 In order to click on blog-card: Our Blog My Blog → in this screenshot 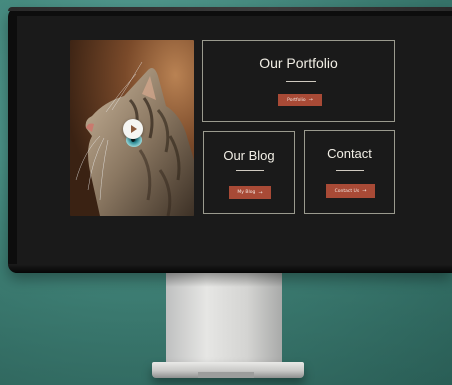, I will do `click(249, 172)`.